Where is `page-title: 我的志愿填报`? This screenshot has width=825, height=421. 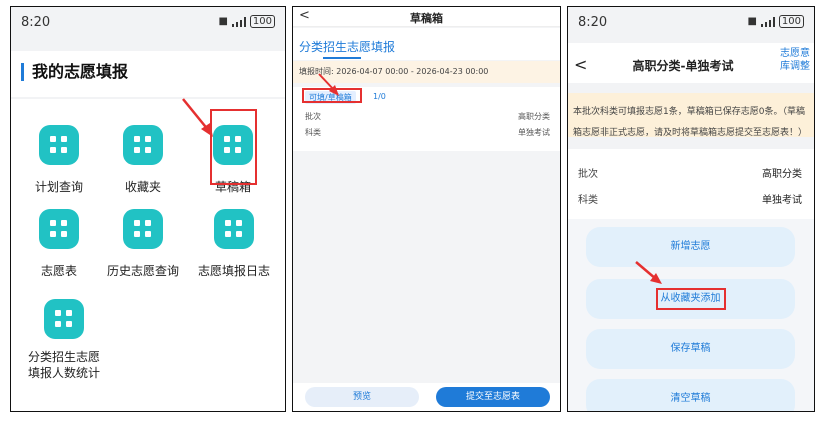
page-title: 我的志愿填报 is located at coordinates (74, 72).